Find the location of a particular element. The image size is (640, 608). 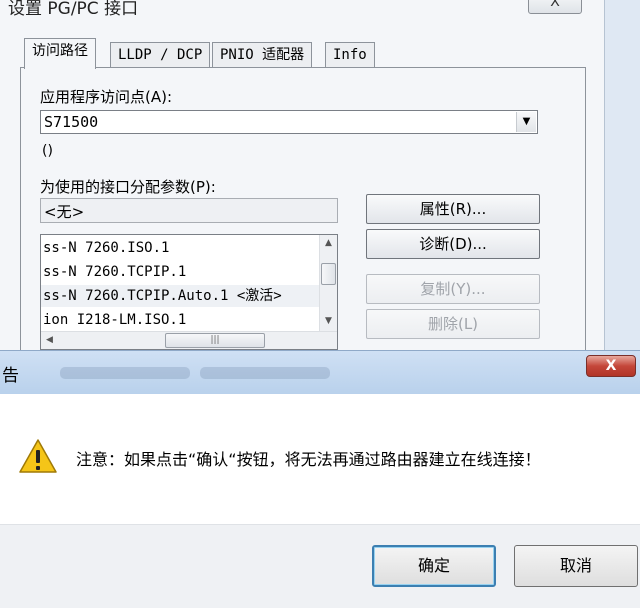

horizontal-scrollbar: ◀ ||| is located at coordinates (189, 340).